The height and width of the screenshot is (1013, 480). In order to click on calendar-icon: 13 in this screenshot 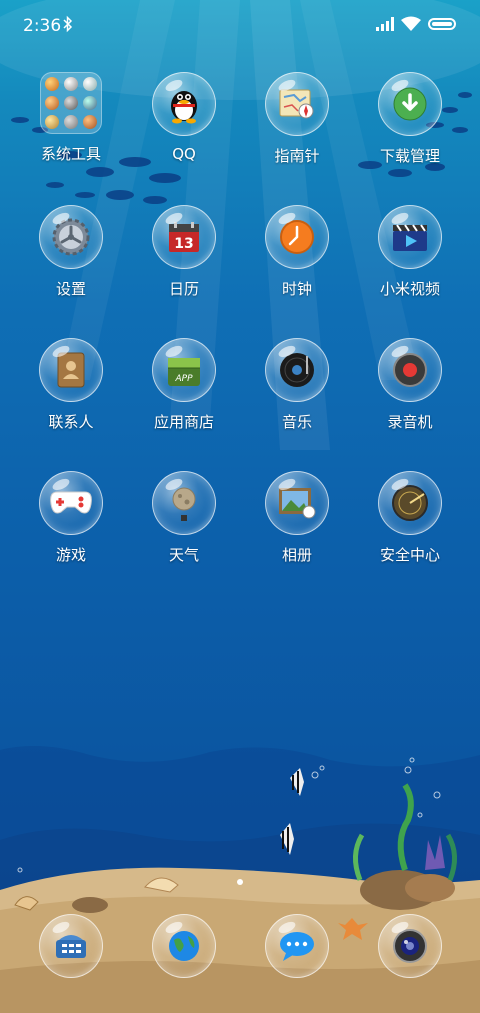, I will do `click(184, 237)`.